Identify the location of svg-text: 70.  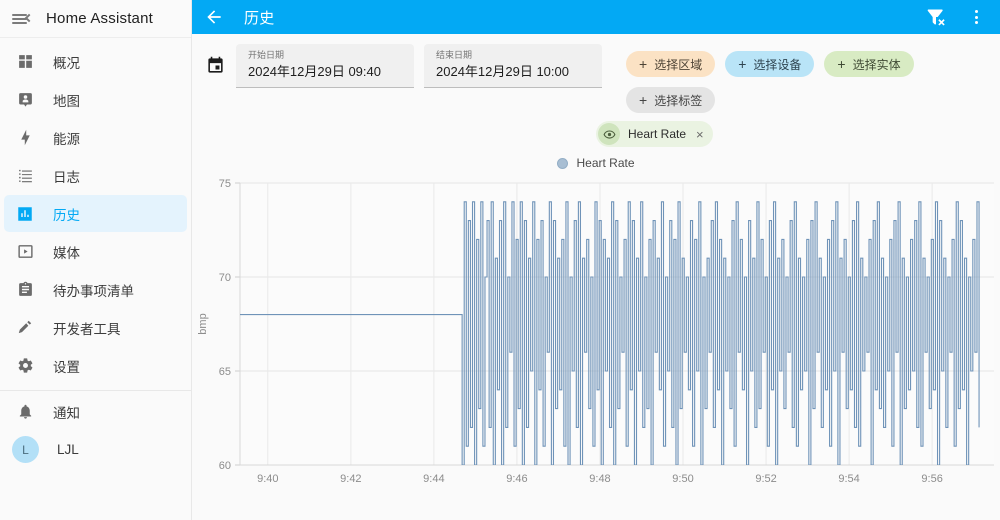
(225, 278).